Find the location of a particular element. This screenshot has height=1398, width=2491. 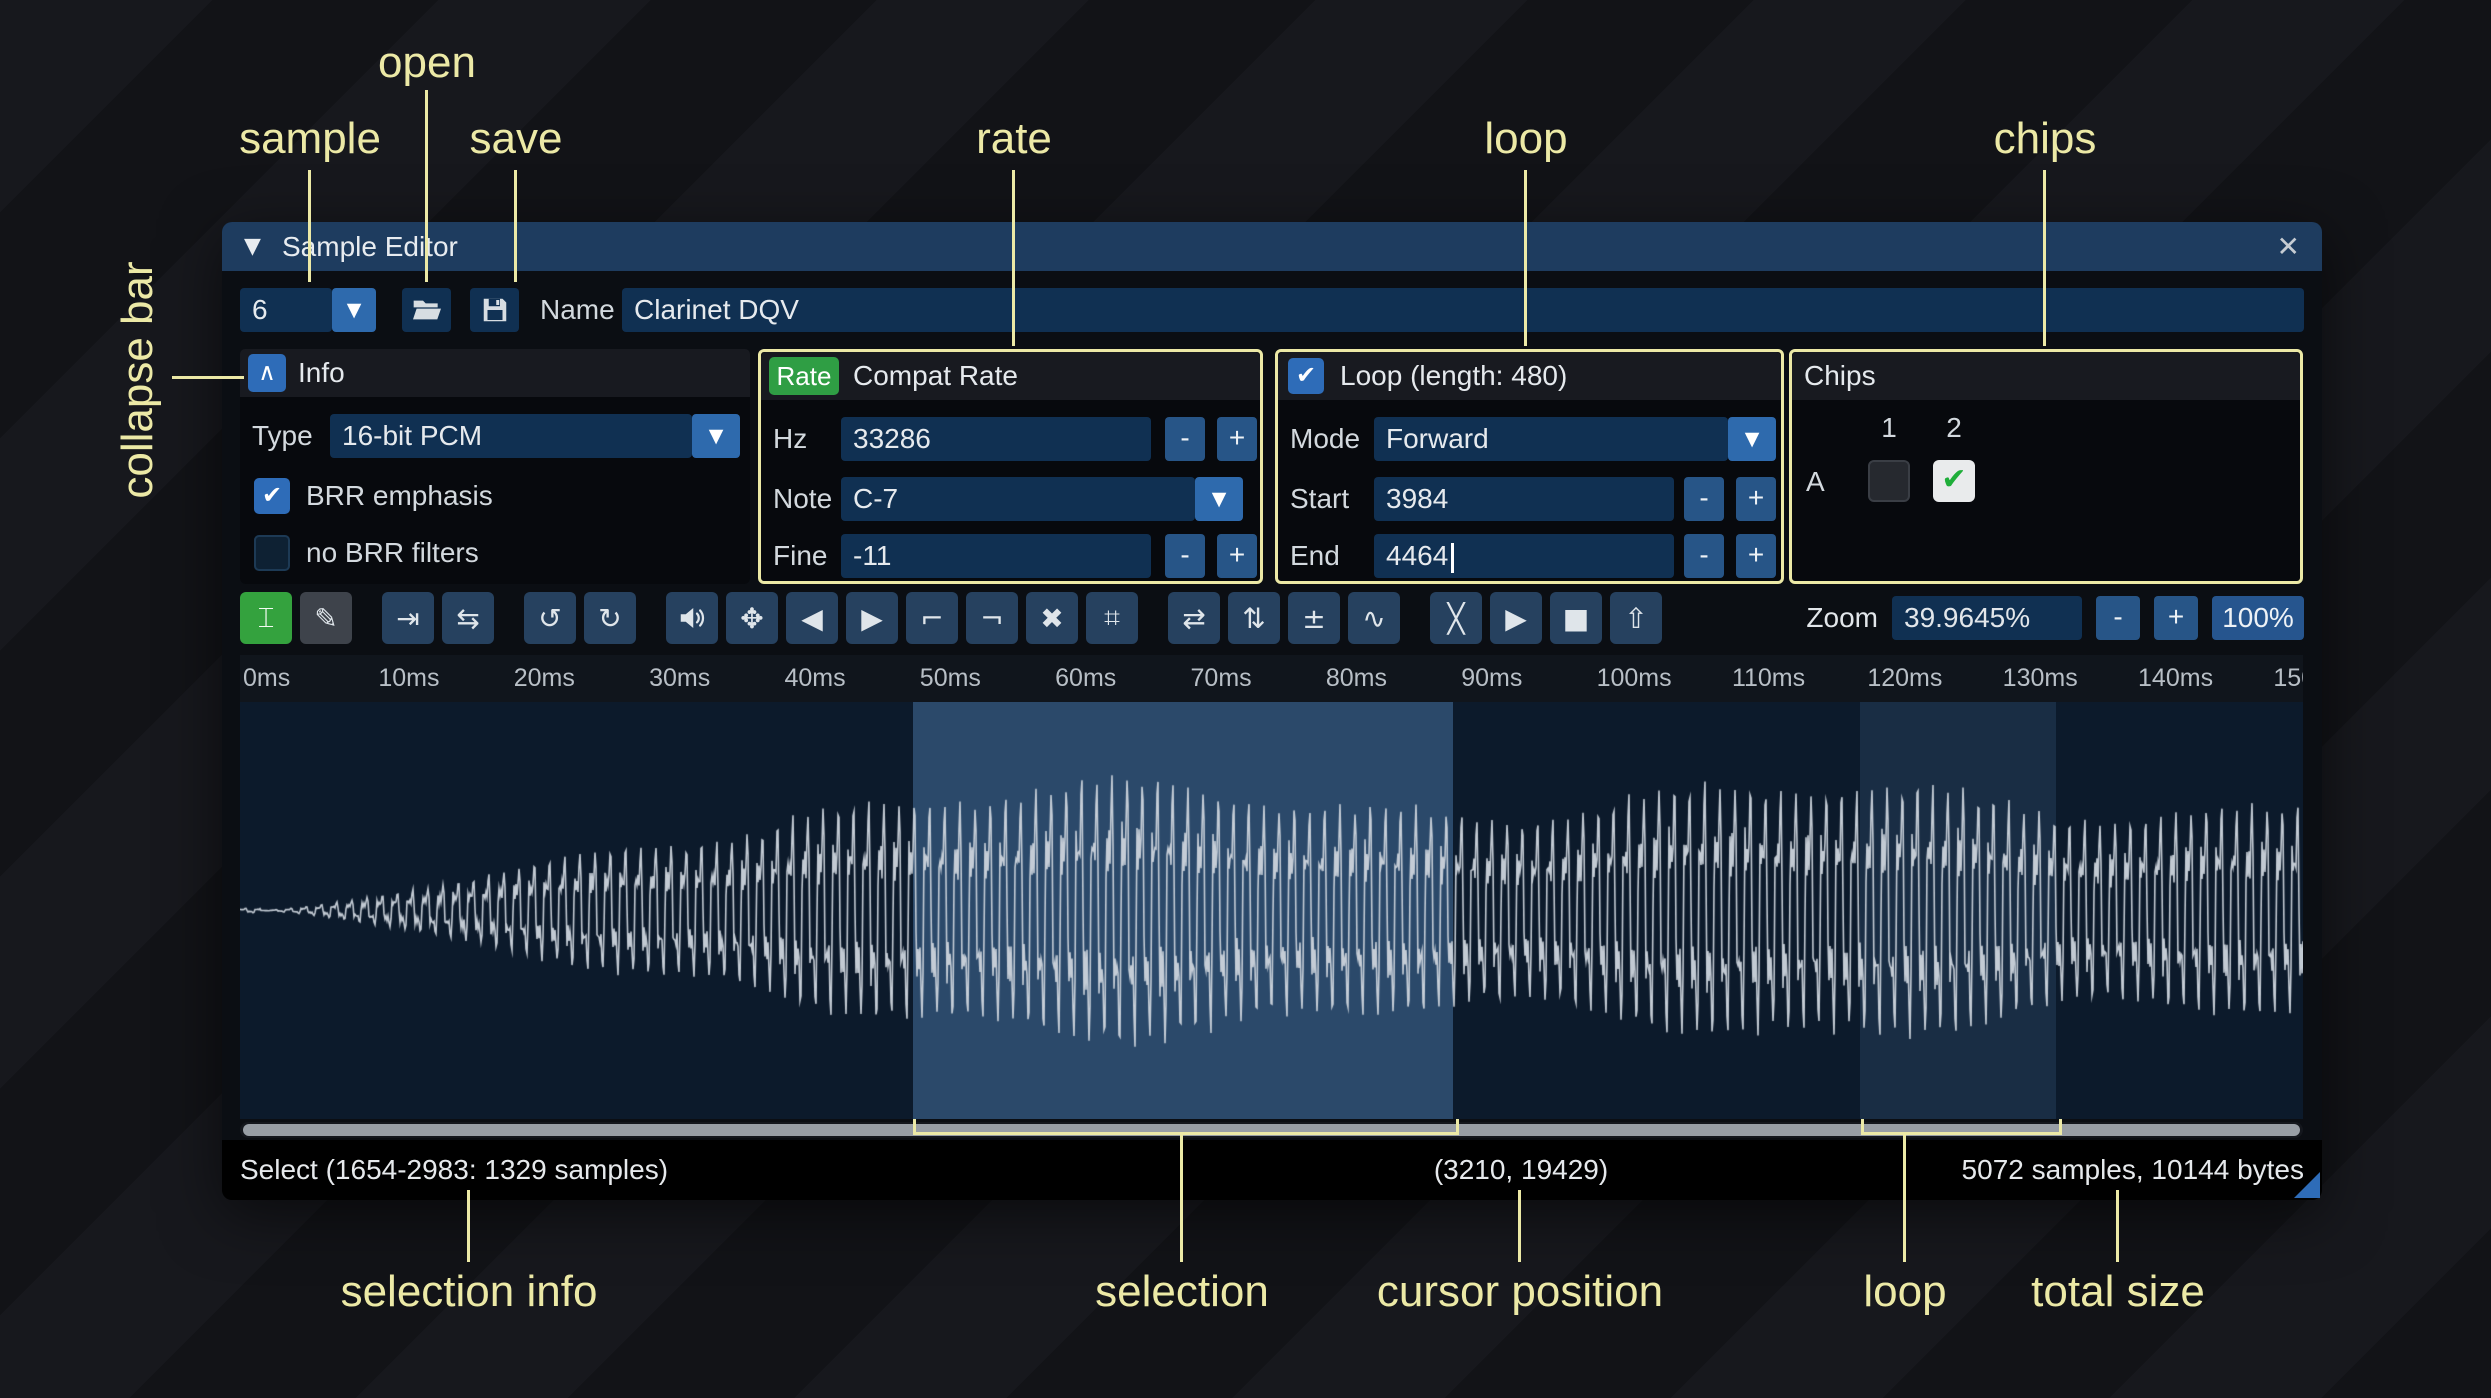

hz-plus-button: + is located at coordinates (1237, 439).